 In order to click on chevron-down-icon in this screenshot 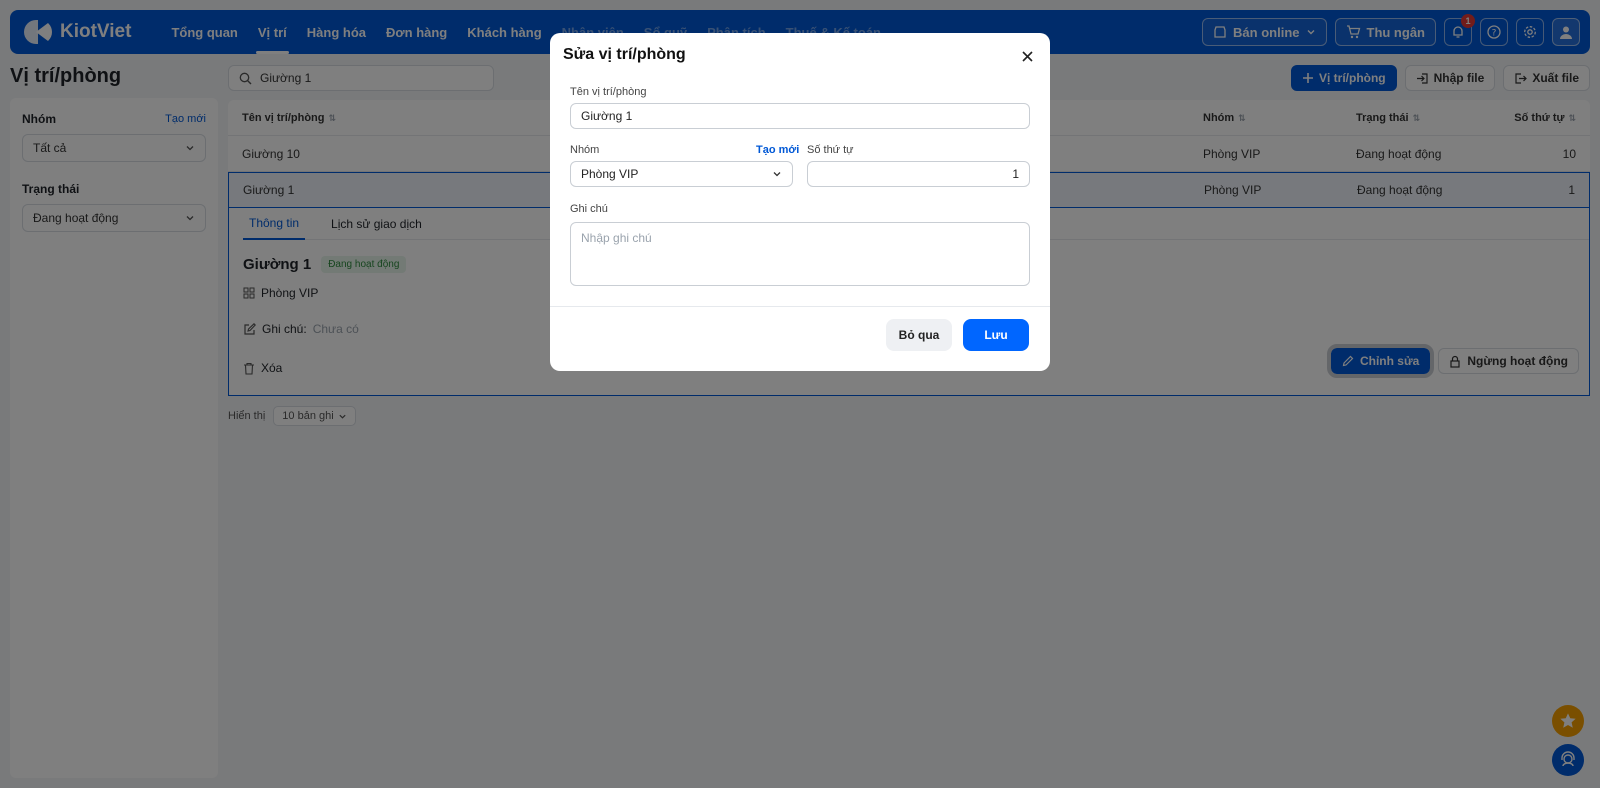, I will do `click(777, 174)`.